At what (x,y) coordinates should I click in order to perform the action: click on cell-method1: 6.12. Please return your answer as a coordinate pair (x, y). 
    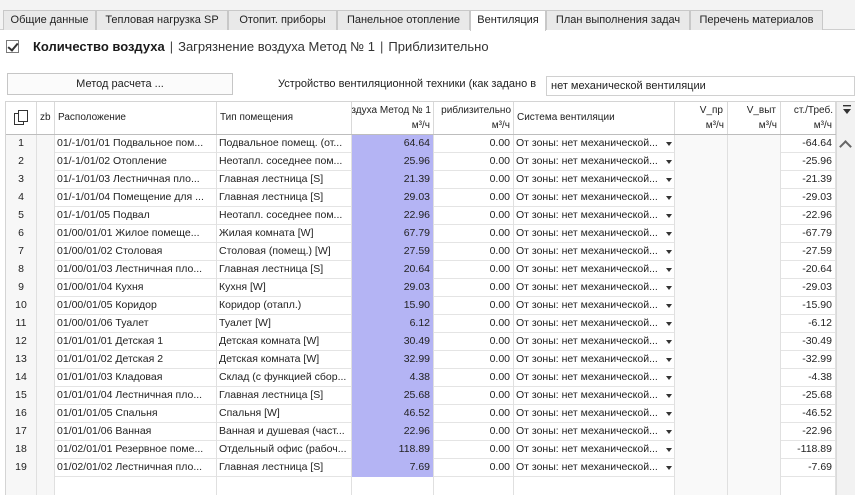
    Looking at the image, I should click on (393, 324).